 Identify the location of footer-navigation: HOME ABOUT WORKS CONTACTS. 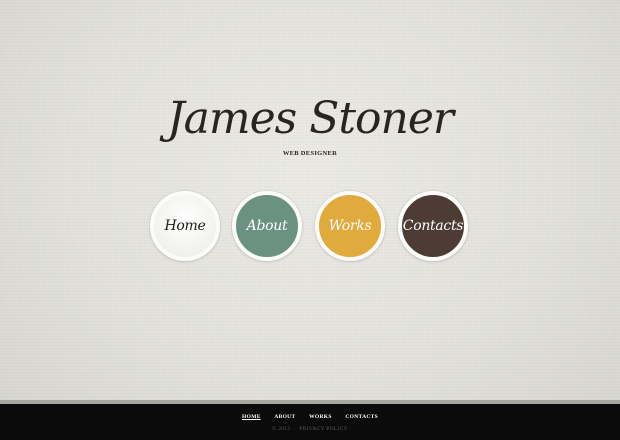
(310, 417).